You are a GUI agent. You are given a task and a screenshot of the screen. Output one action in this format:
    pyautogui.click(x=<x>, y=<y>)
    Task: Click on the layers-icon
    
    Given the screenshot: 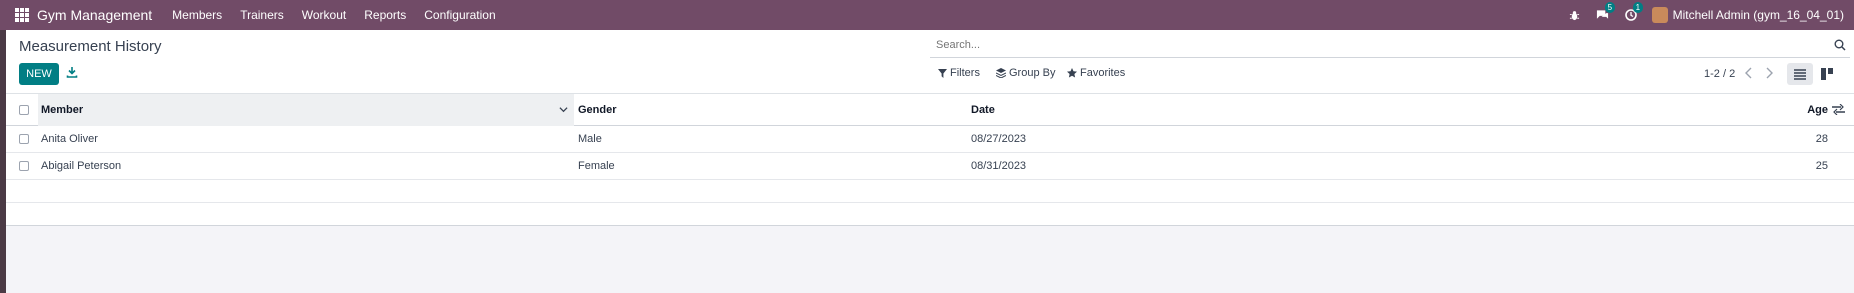 What is the action you would take?
    pyautogui.click(x=1001, y=73)
    